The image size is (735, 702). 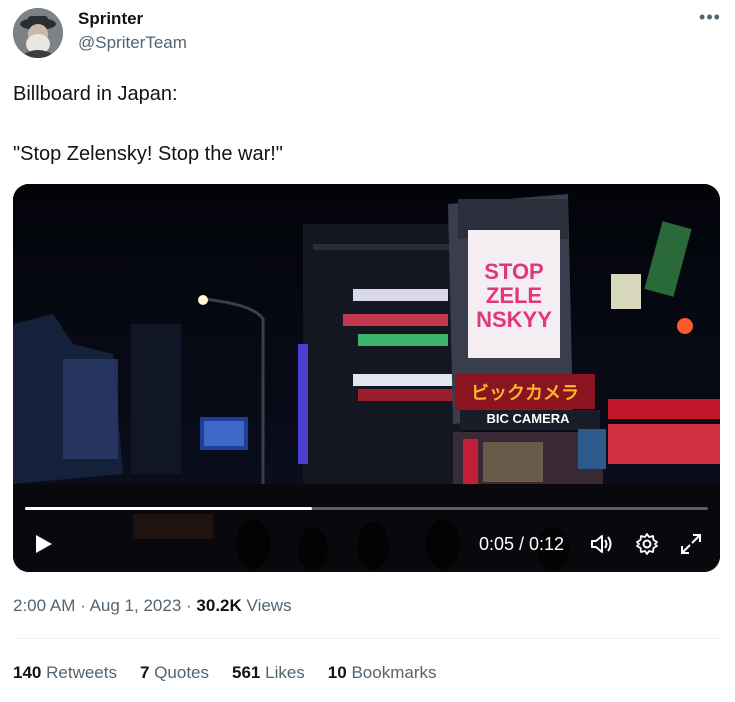 I want to click on bookmarks-stat: 10 Bookmarks, so click(x=382, y=673).